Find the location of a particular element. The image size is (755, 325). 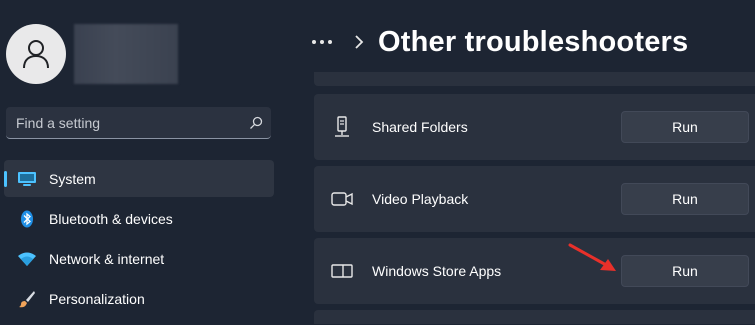

troubleshooter-label: Video Playback is located at coordinates (420, 199).